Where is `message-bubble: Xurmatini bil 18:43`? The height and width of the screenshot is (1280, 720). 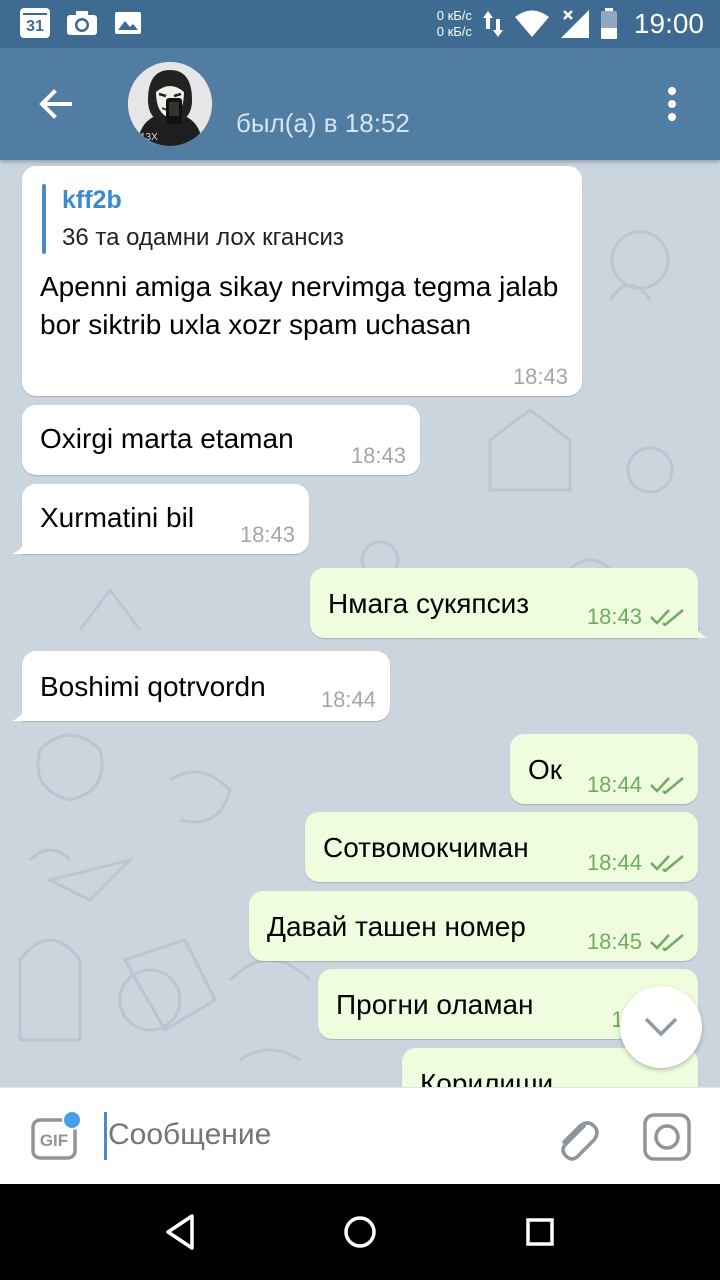 message-bubble: Xurmatini bil 18:43 is located at coordinates (160, 519).